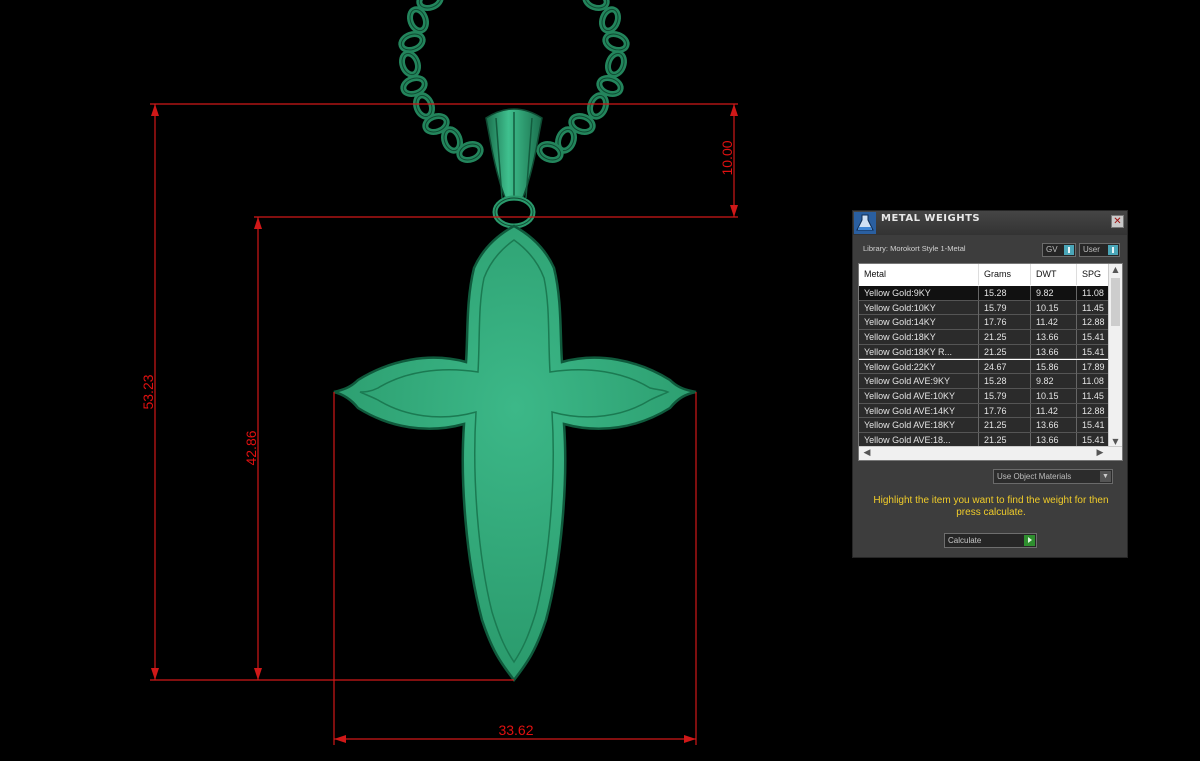 This screenshot has height=761, width=1200. I want to click on column-header-metal: Metal, so click(919, 274).